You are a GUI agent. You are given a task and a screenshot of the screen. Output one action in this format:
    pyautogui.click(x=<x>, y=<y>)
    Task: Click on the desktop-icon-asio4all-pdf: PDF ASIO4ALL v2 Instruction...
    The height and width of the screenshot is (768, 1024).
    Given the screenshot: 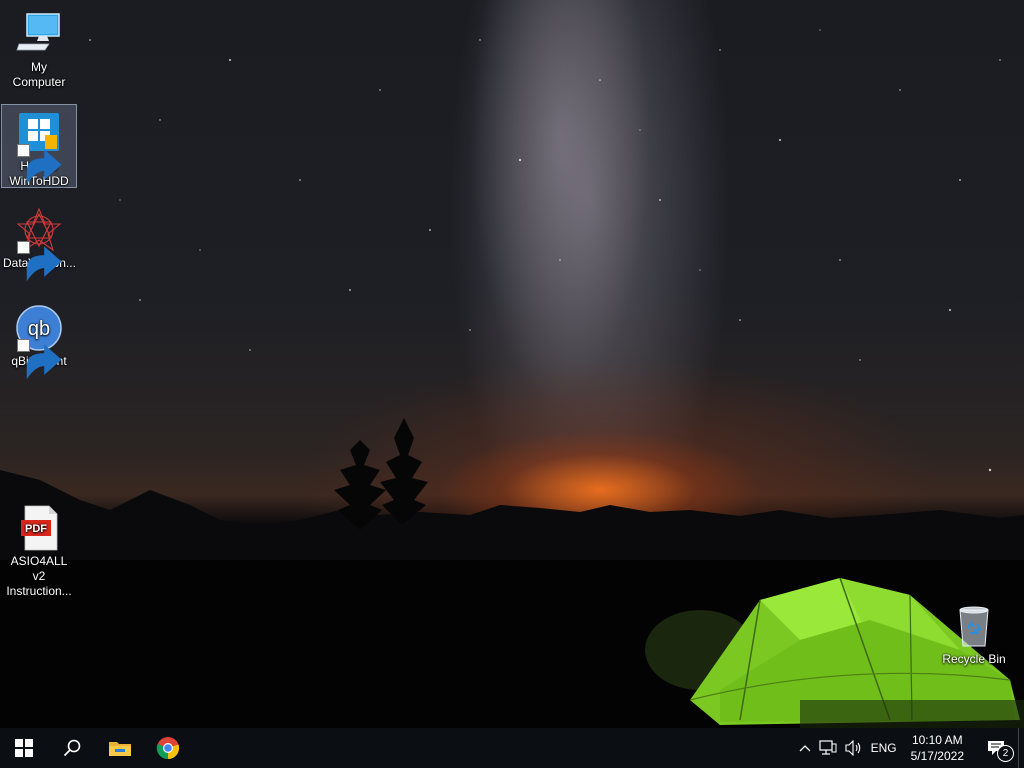 What is the action you would take?
    pyautogui.click(x=39, y=549)
    